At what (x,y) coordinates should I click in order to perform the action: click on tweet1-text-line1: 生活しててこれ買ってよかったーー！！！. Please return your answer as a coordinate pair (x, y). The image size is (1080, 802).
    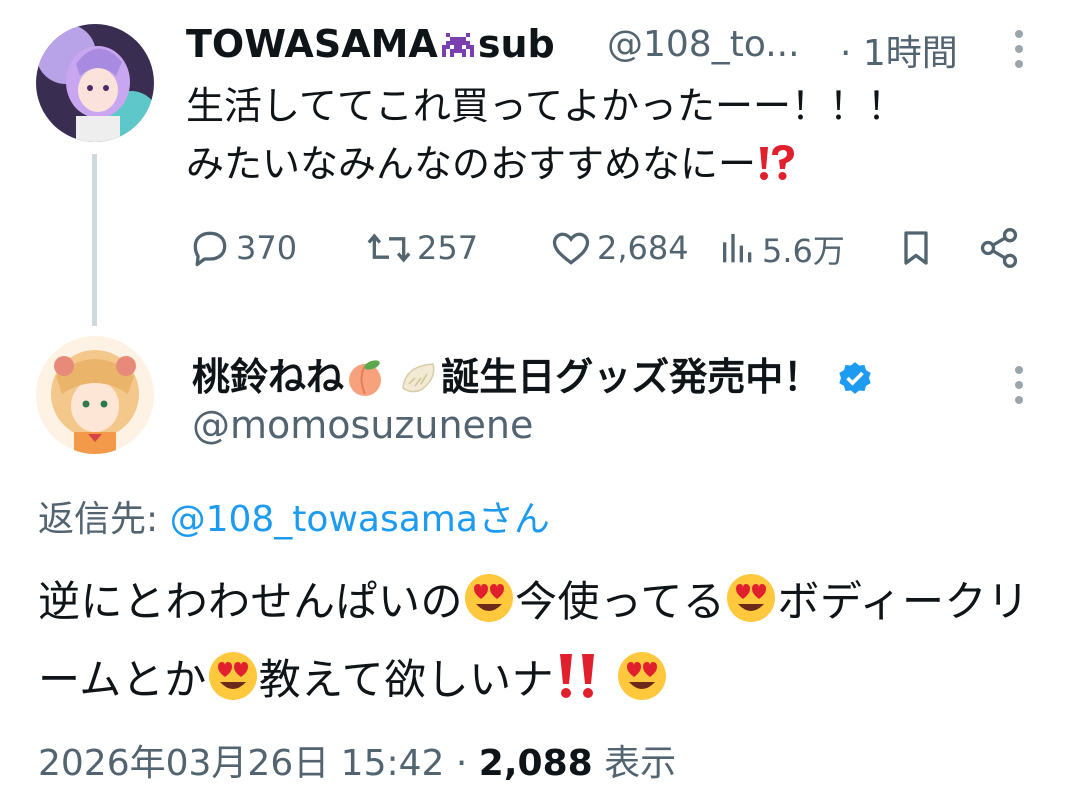
    Looking at the image, I should click on (545, 106).